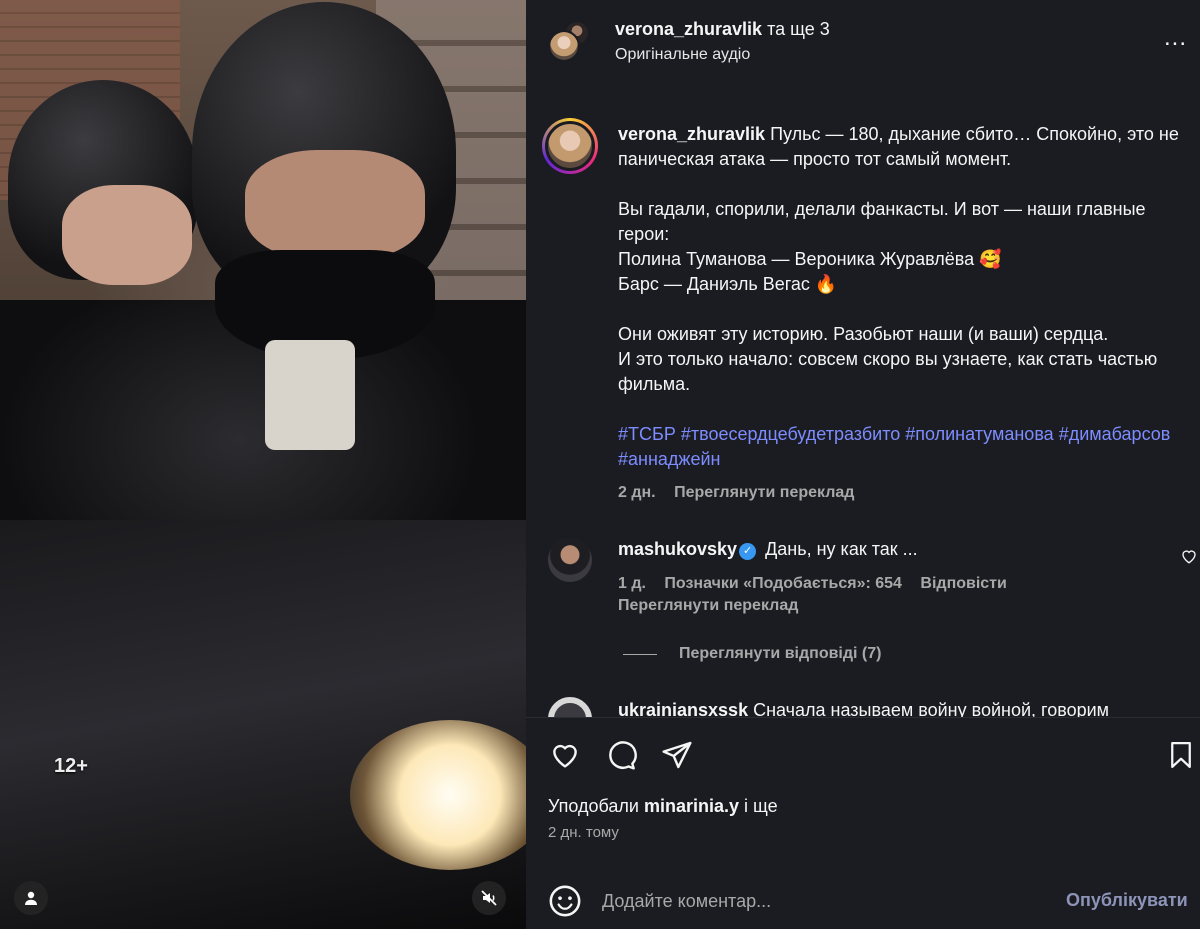 The height and width of the screenshot is (929, 1200). I want to click on video-face-passenger, so click(127, 235).